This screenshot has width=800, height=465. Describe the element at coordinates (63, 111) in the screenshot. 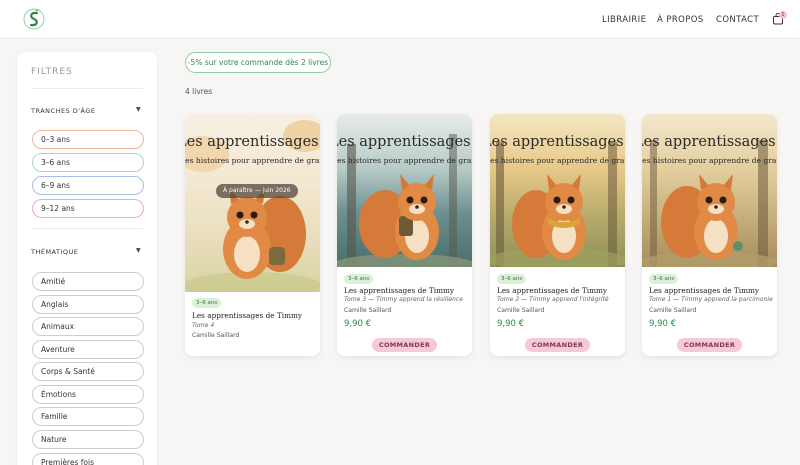

I see `age-section-title: TRANCHES D'ÂGE` at that location.